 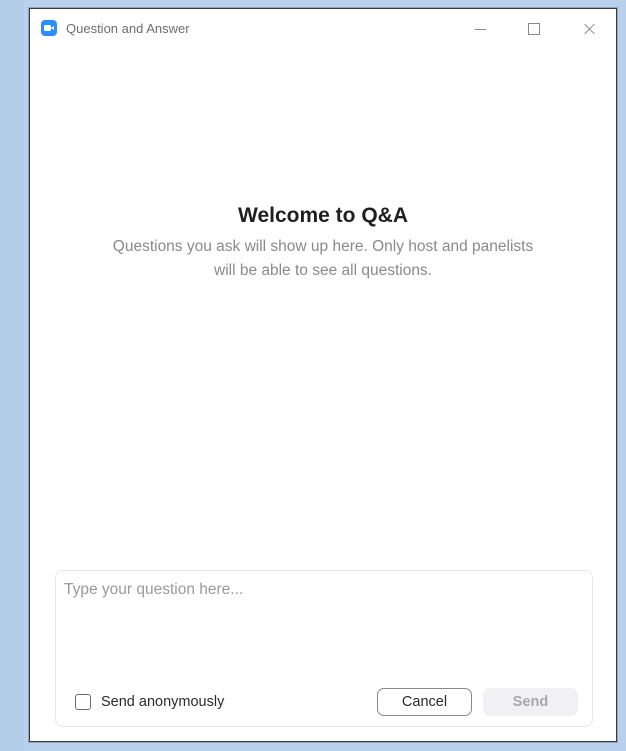 I want to click on close-button, so click(x=589, y=29).